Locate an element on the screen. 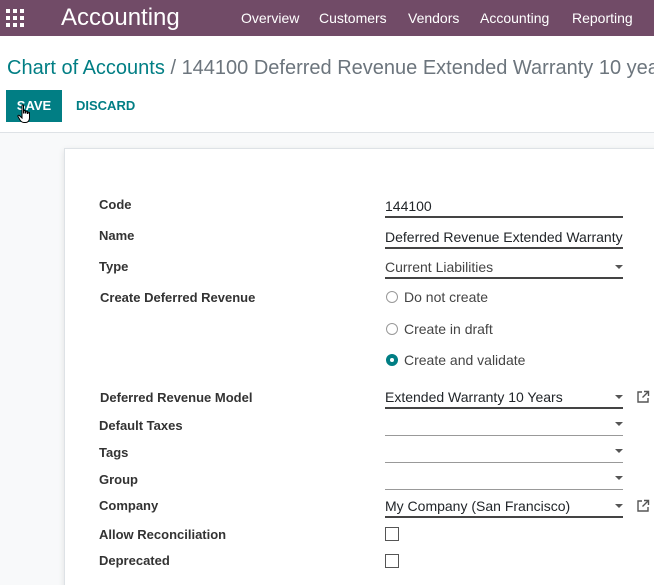 This screenshot has width=654, height=585. deprecated-checkbox is located at coordinates (392, 561).